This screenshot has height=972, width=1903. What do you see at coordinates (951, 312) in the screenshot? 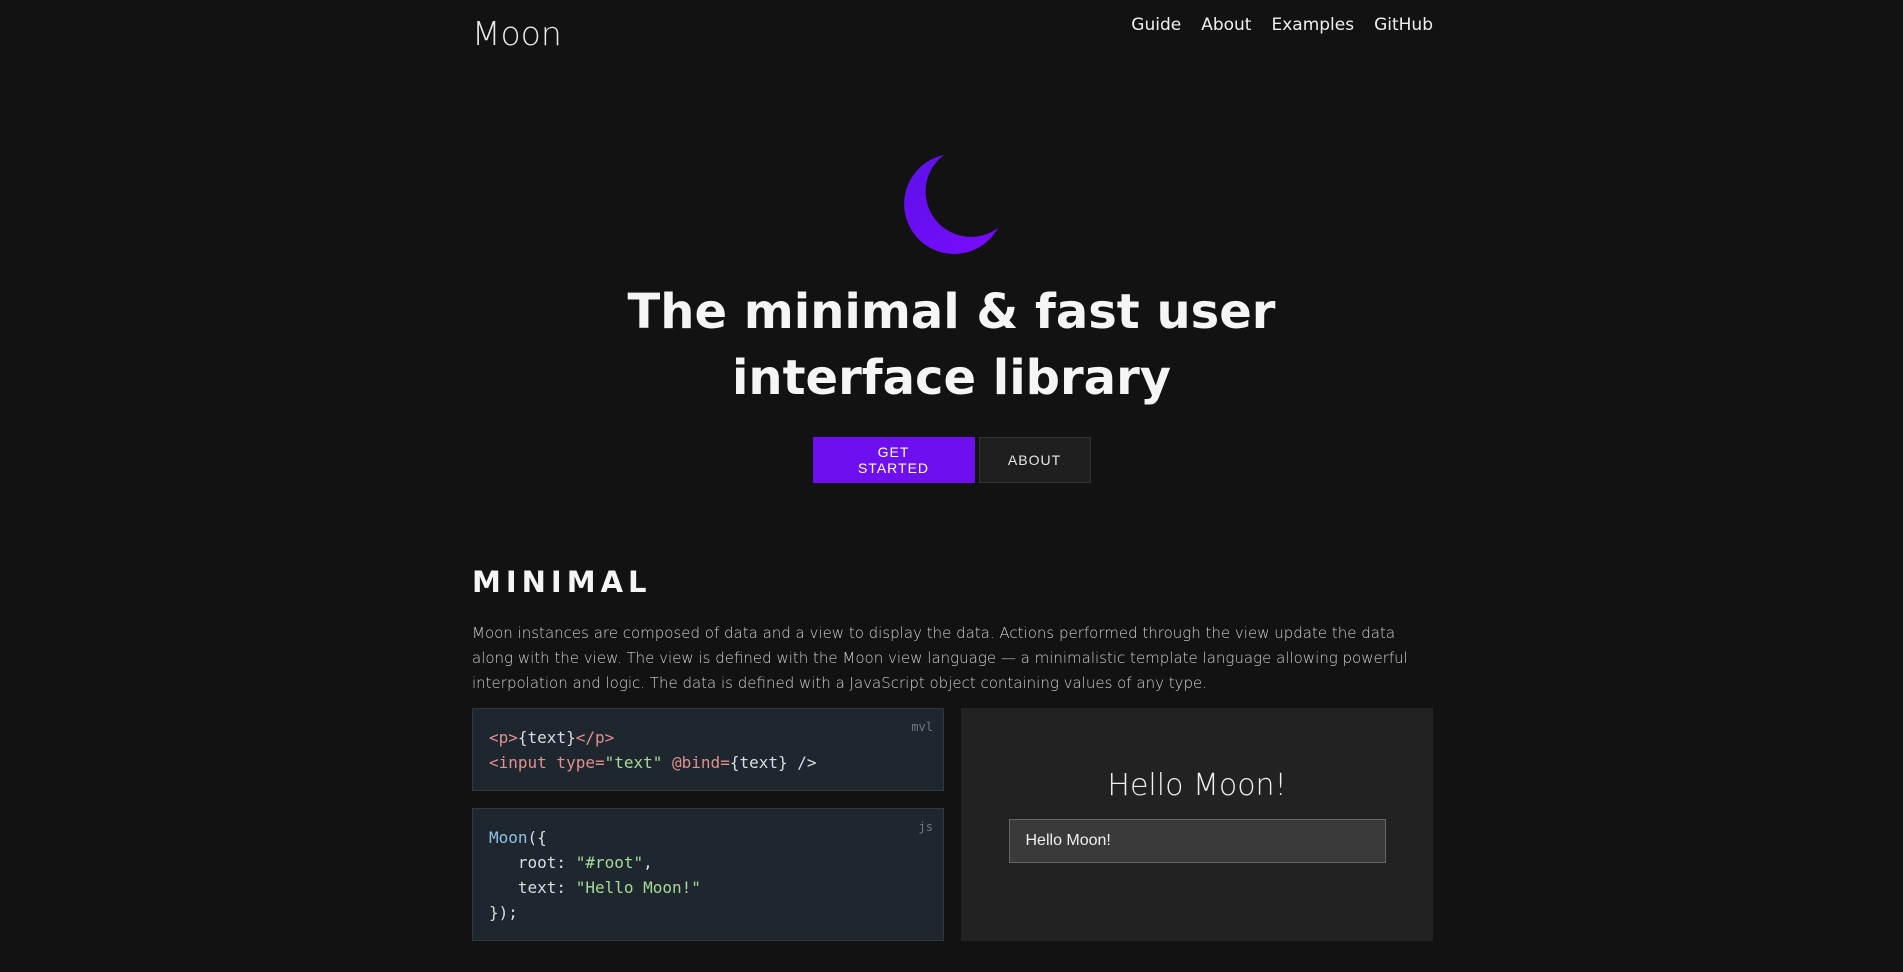
I see `hero-headline-line1: The minimal & fast user` at bounding box center [951, 312].